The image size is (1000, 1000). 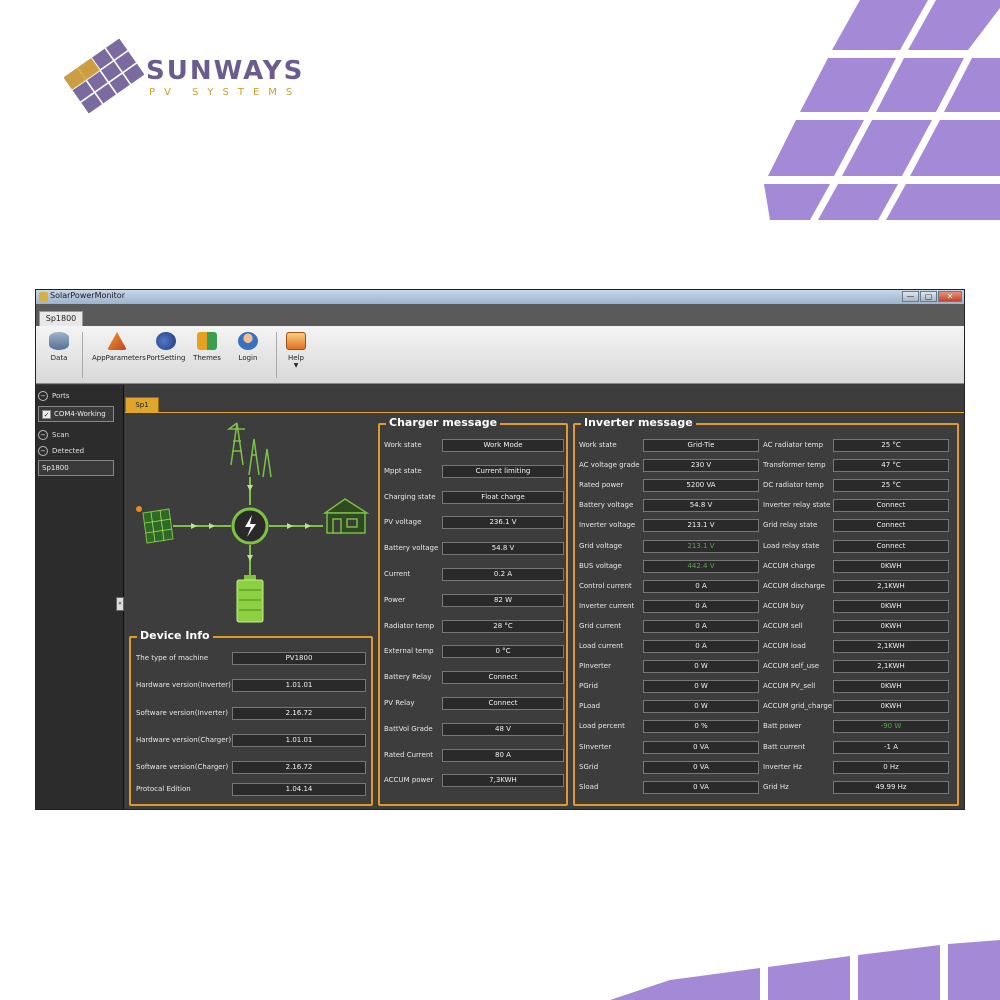 What do you see at coordinates (166, 358) in the screenshot?
I see `port-setting-label: PortSetting` at bounding box center [166, 358].